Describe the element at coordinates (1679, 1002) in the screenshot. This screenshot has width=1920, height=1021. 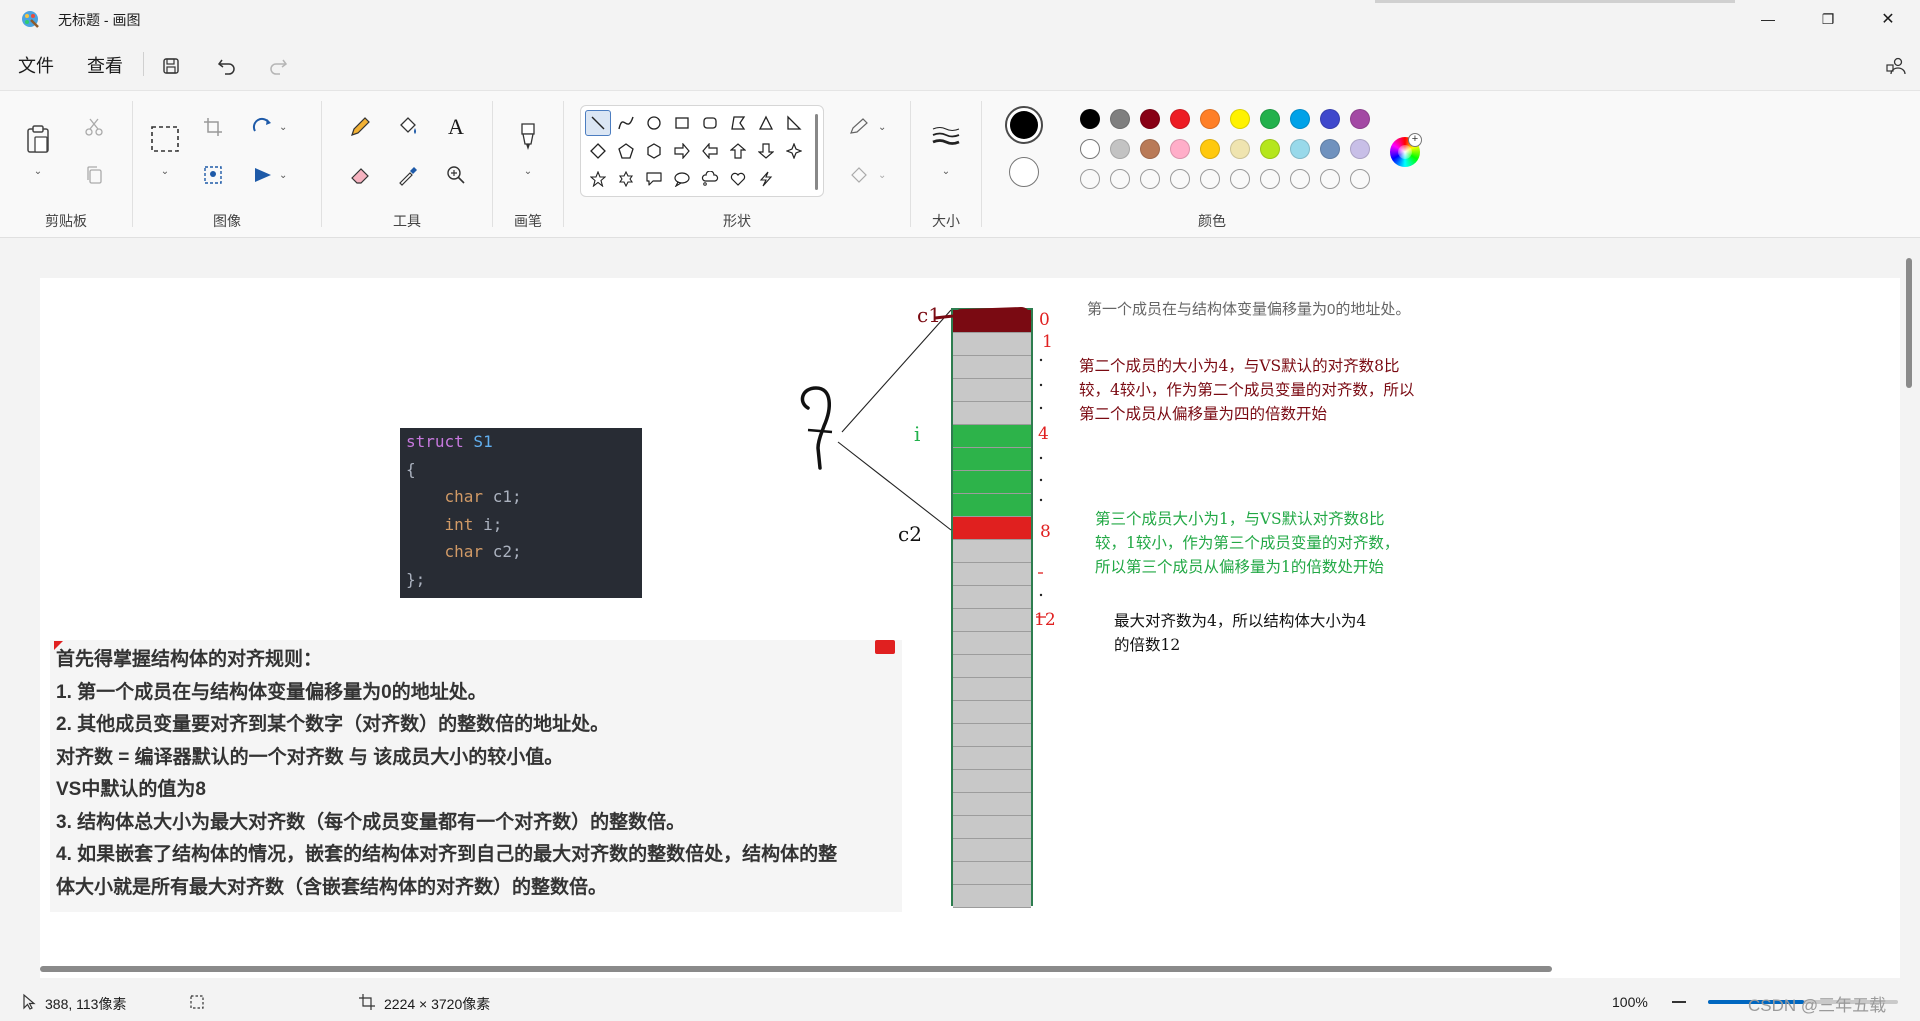
I see `zoom-out-button` at that location.